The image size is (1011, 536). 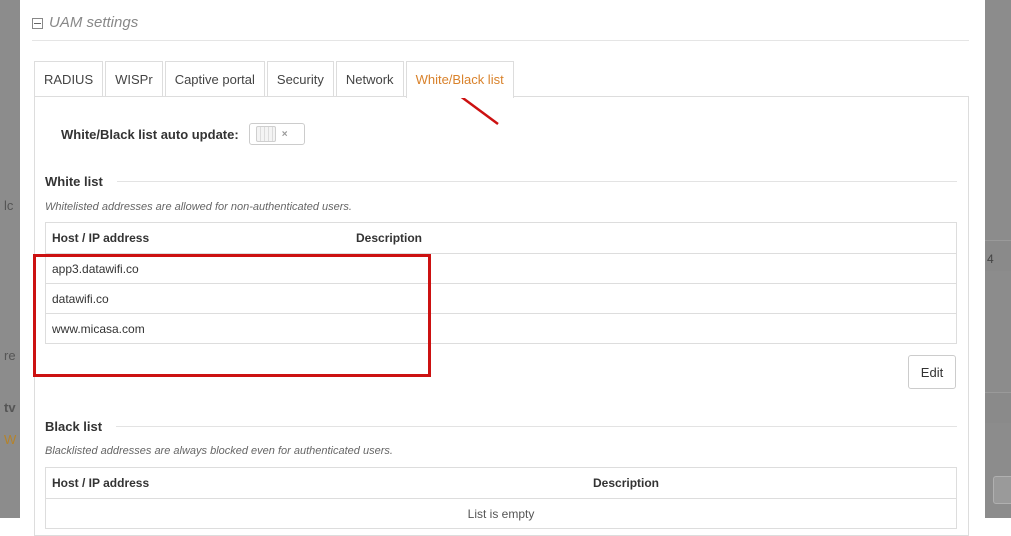 What do you see at coordinates (990, 259) in the screenshot?
I see `backdrop-text-fragment: 4` at bounding box center [990, 259].